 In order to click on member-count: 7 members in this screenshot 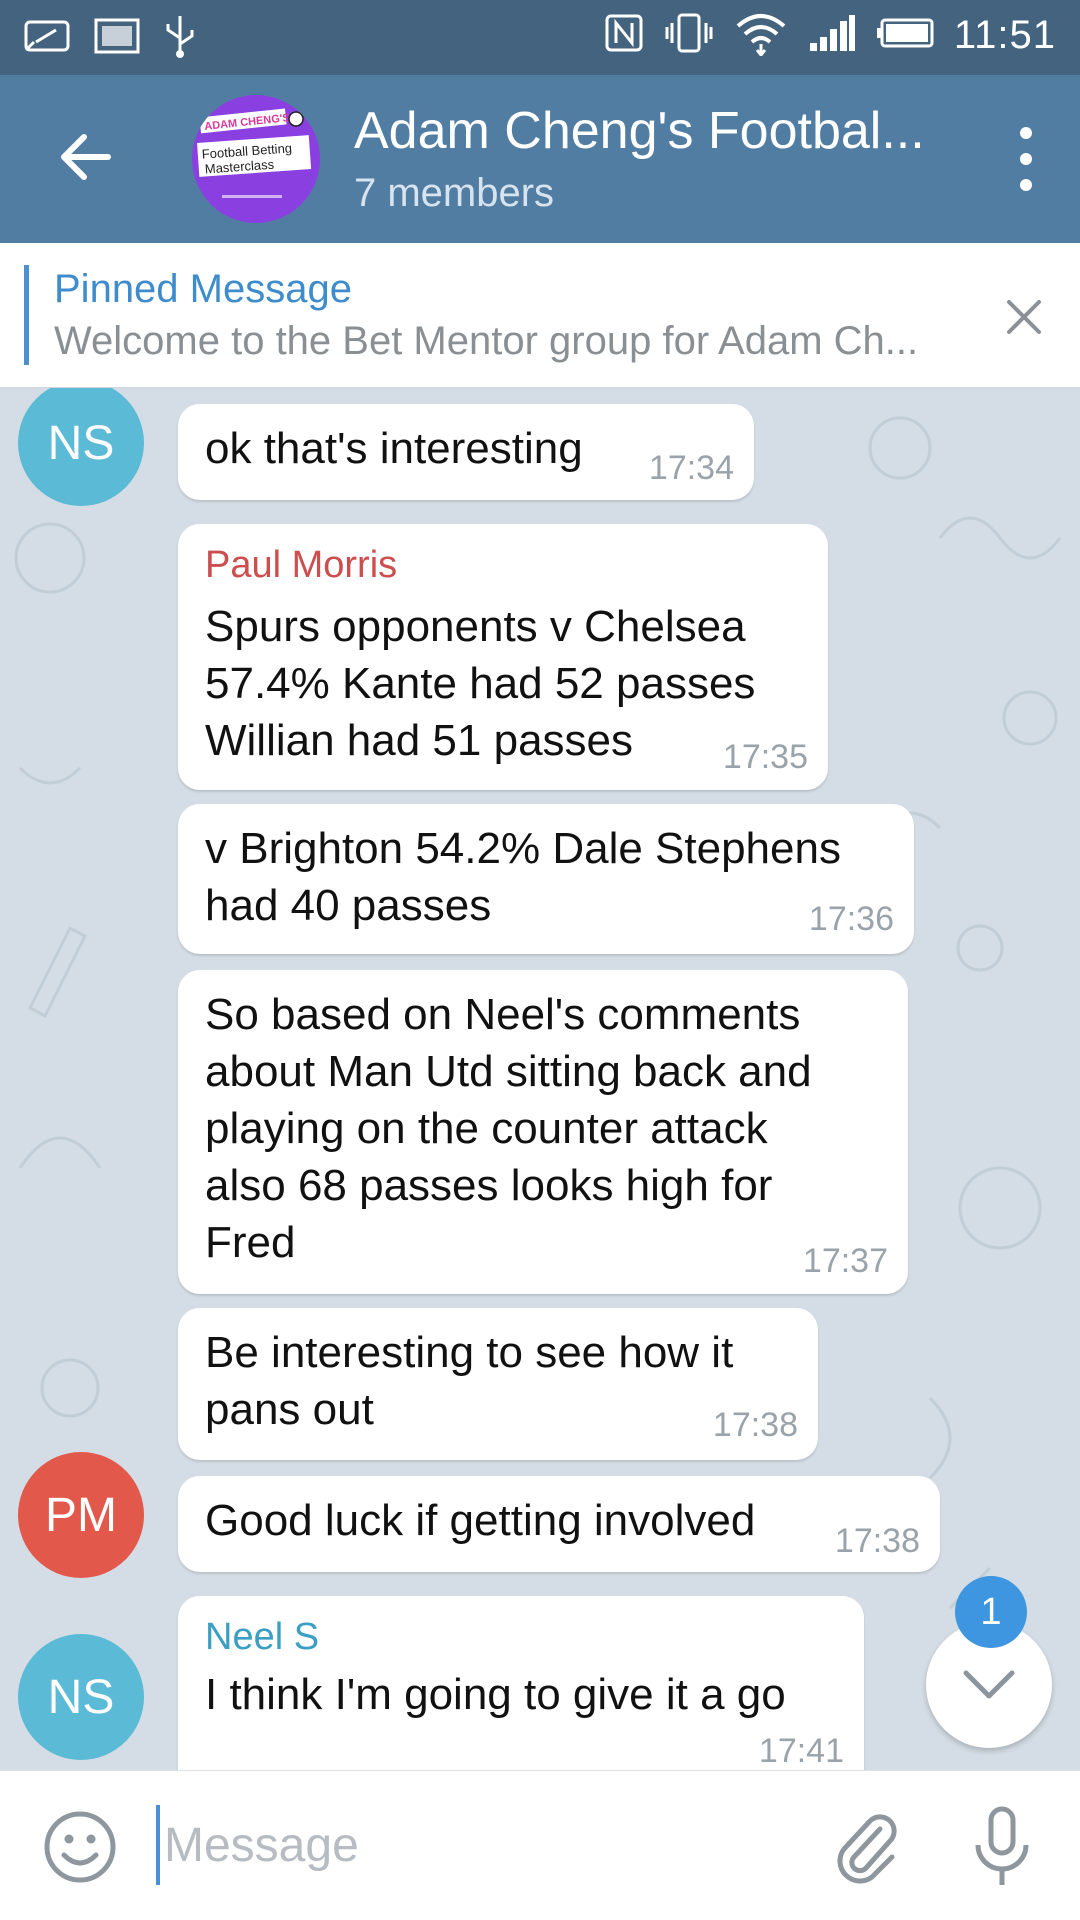, I will do `click(454, 193)`.